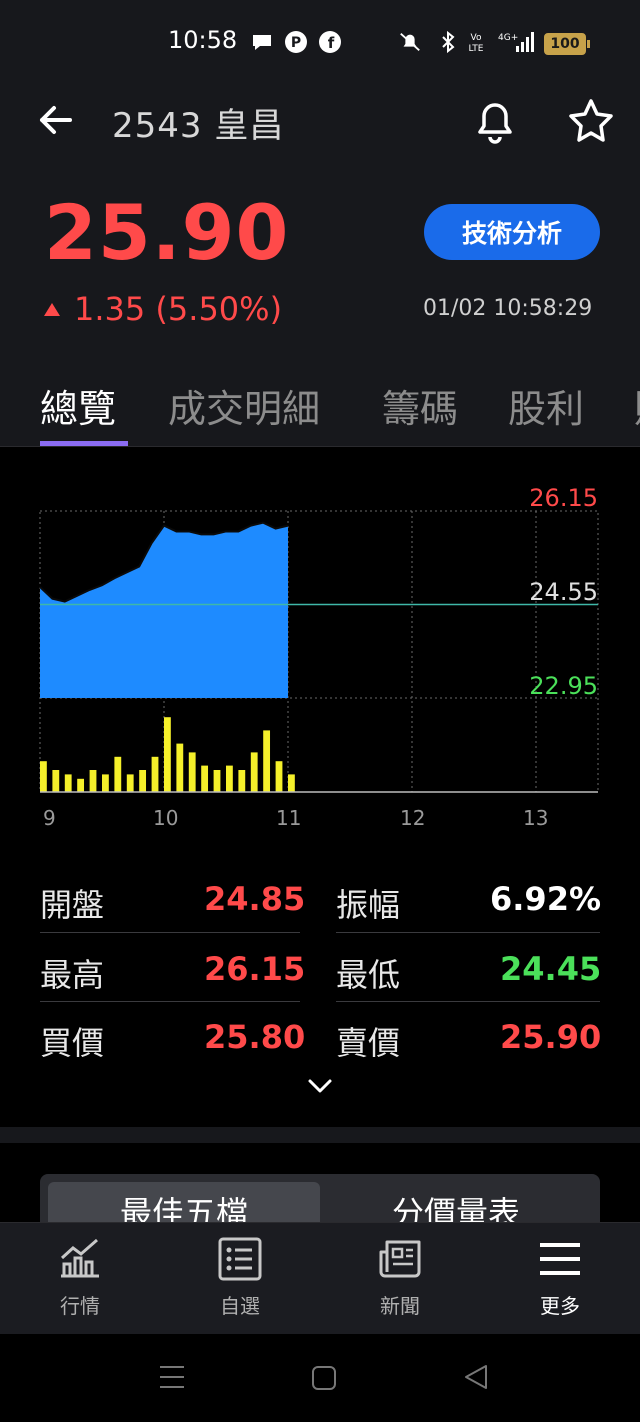 The image size is (640, 1422). What do you see at coordinates (560, 1259) in the screenshot?
I see `menu-icon` at bounding box center [560, 1259].